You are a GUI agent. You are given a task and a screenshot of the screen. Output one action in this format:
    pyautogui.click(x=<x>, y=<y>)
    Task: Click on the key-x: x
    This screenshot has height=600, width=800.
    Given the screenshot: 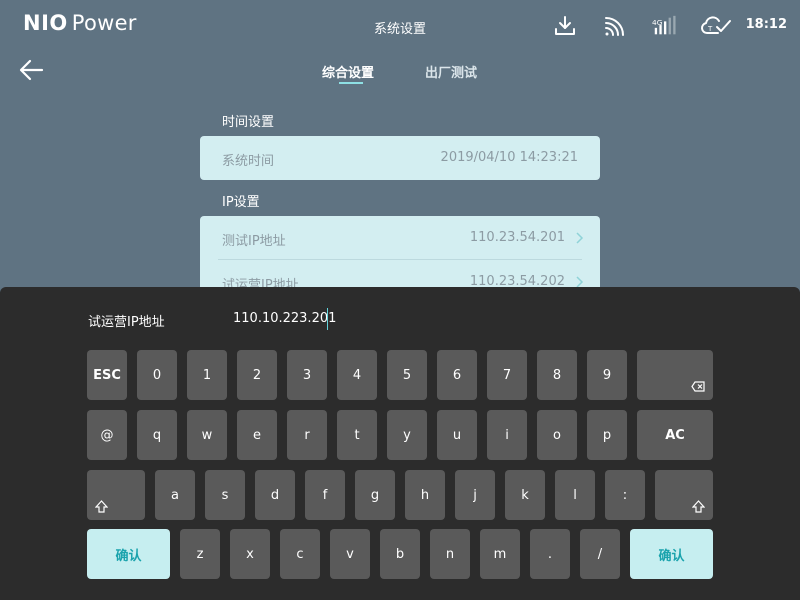 What is the action you would take?
    pyautogui.click(x=250, y=554)
    